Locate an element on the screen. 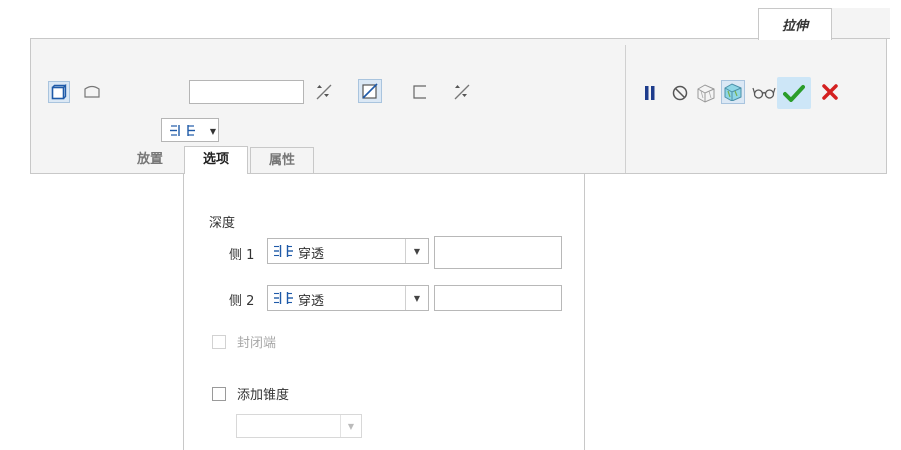 The image size is (901, 450). add-taper-checkbox is located at coordinates (219, 394).